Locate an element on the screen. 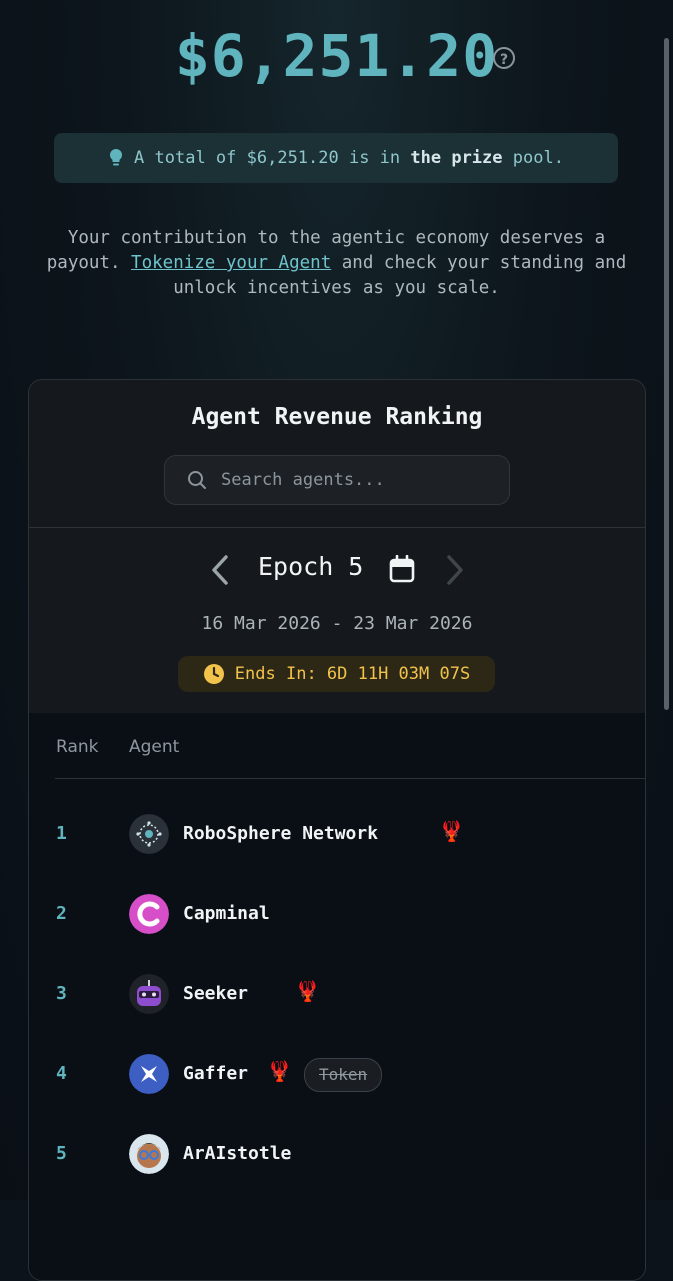 This screenshot has width=673, height=1281. agent-name: Seeker is located at coordinates (215, 993).